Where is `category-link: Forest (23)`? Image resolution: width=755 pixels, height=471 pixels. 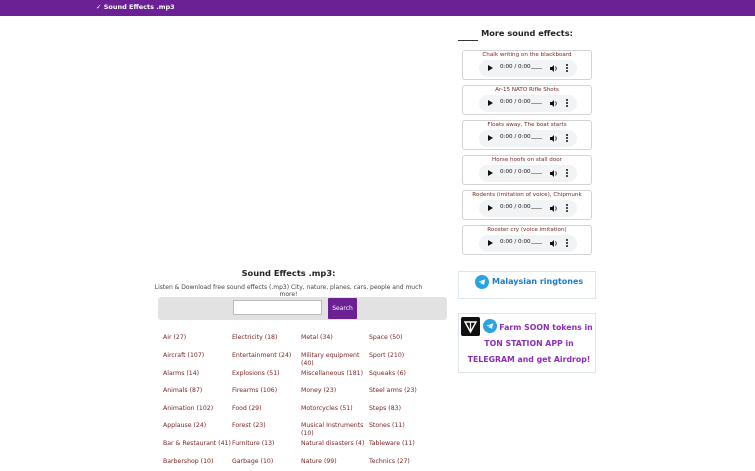
category-link: Forest (23) is located at coordinates (249, 426).